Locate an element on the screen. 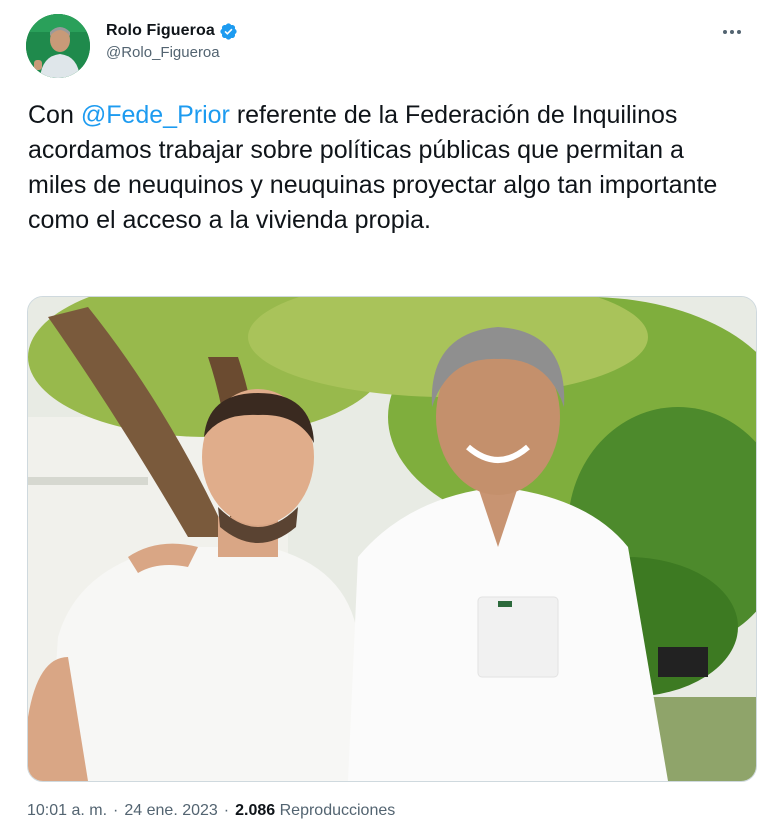  tweet-header: Rolo Figueroa @Rolo_Figueroa is located at coordinates (386, 47).